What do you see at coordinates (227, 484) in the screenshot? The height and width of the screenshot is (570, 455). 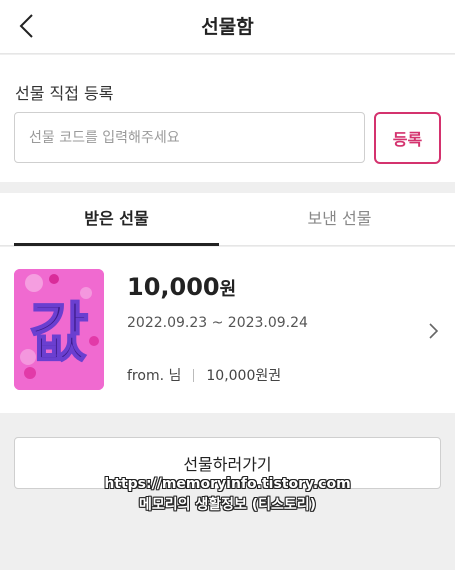 I see `watermark-url: https://memoryinfo.tistory.com` at bounding box center [227, 484].